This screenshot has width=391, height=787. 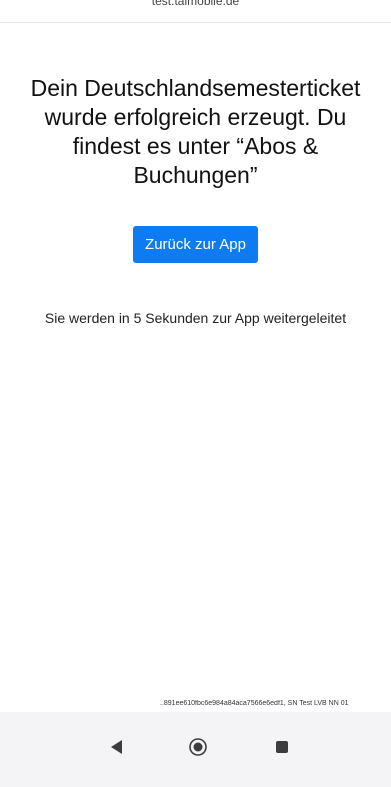 I want to click on back-to-app-button: Zurück zur App, so click(x=195, y=244).